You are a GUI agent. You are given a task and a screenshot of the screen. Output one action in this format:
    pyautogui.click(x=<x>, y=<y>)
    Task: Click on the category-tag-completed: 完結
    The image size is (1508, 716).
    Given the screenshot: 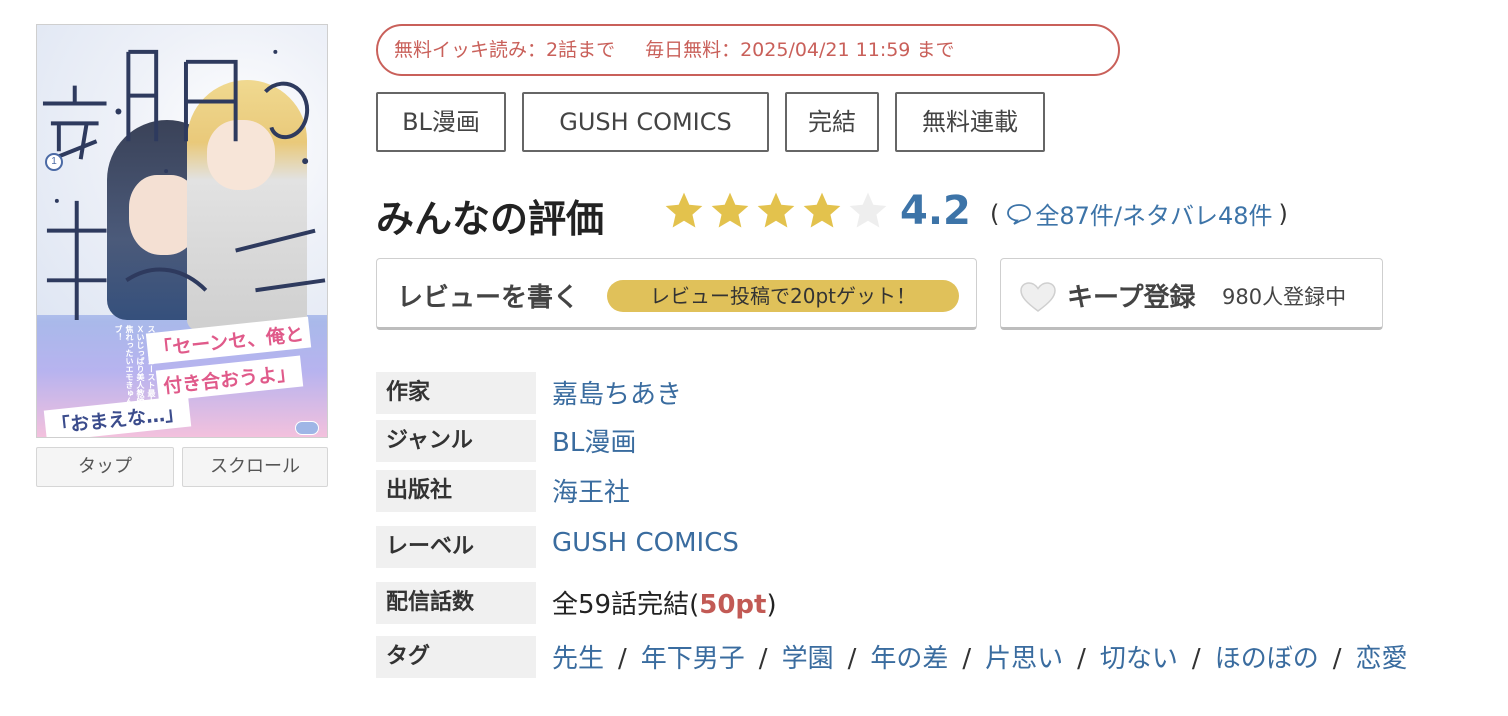 What is the action you would take?
    pyautogui.click(x=832, y=122)
    